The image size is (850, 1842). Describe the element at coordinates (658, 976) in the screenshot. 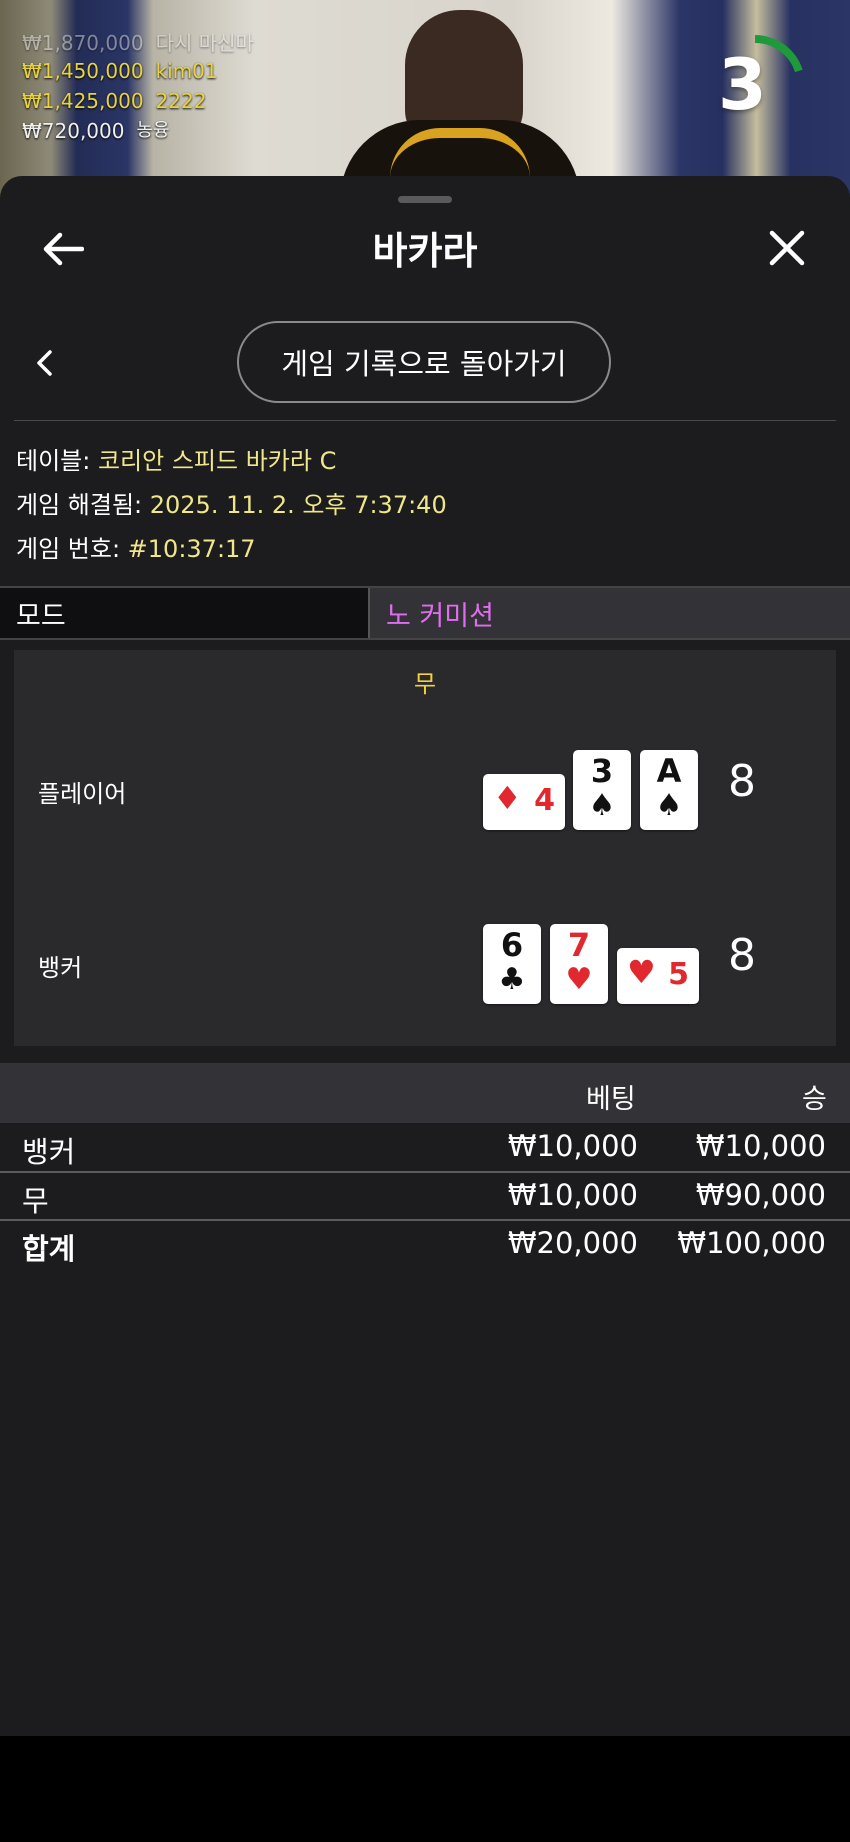

I see `playing-card: 5 ♥` at that location.